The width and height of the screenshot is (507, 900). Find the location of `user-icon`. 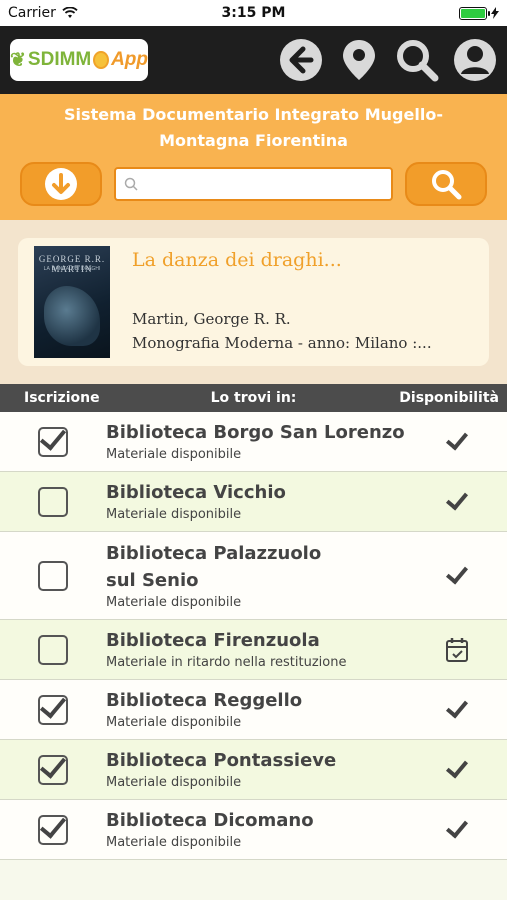

user-icon is located at coordinates (475, 60).